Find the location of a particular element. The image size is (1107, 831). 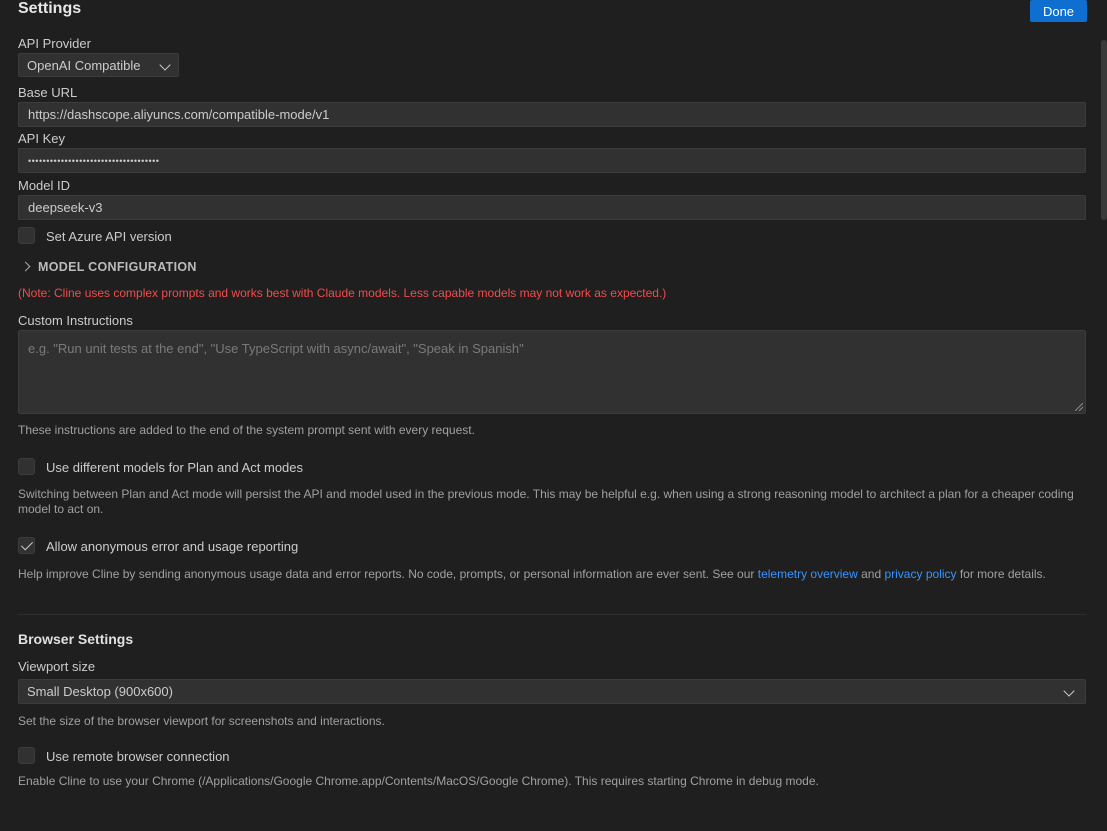

azure-label: Set Azure API version is located at coordinates (109, 236).